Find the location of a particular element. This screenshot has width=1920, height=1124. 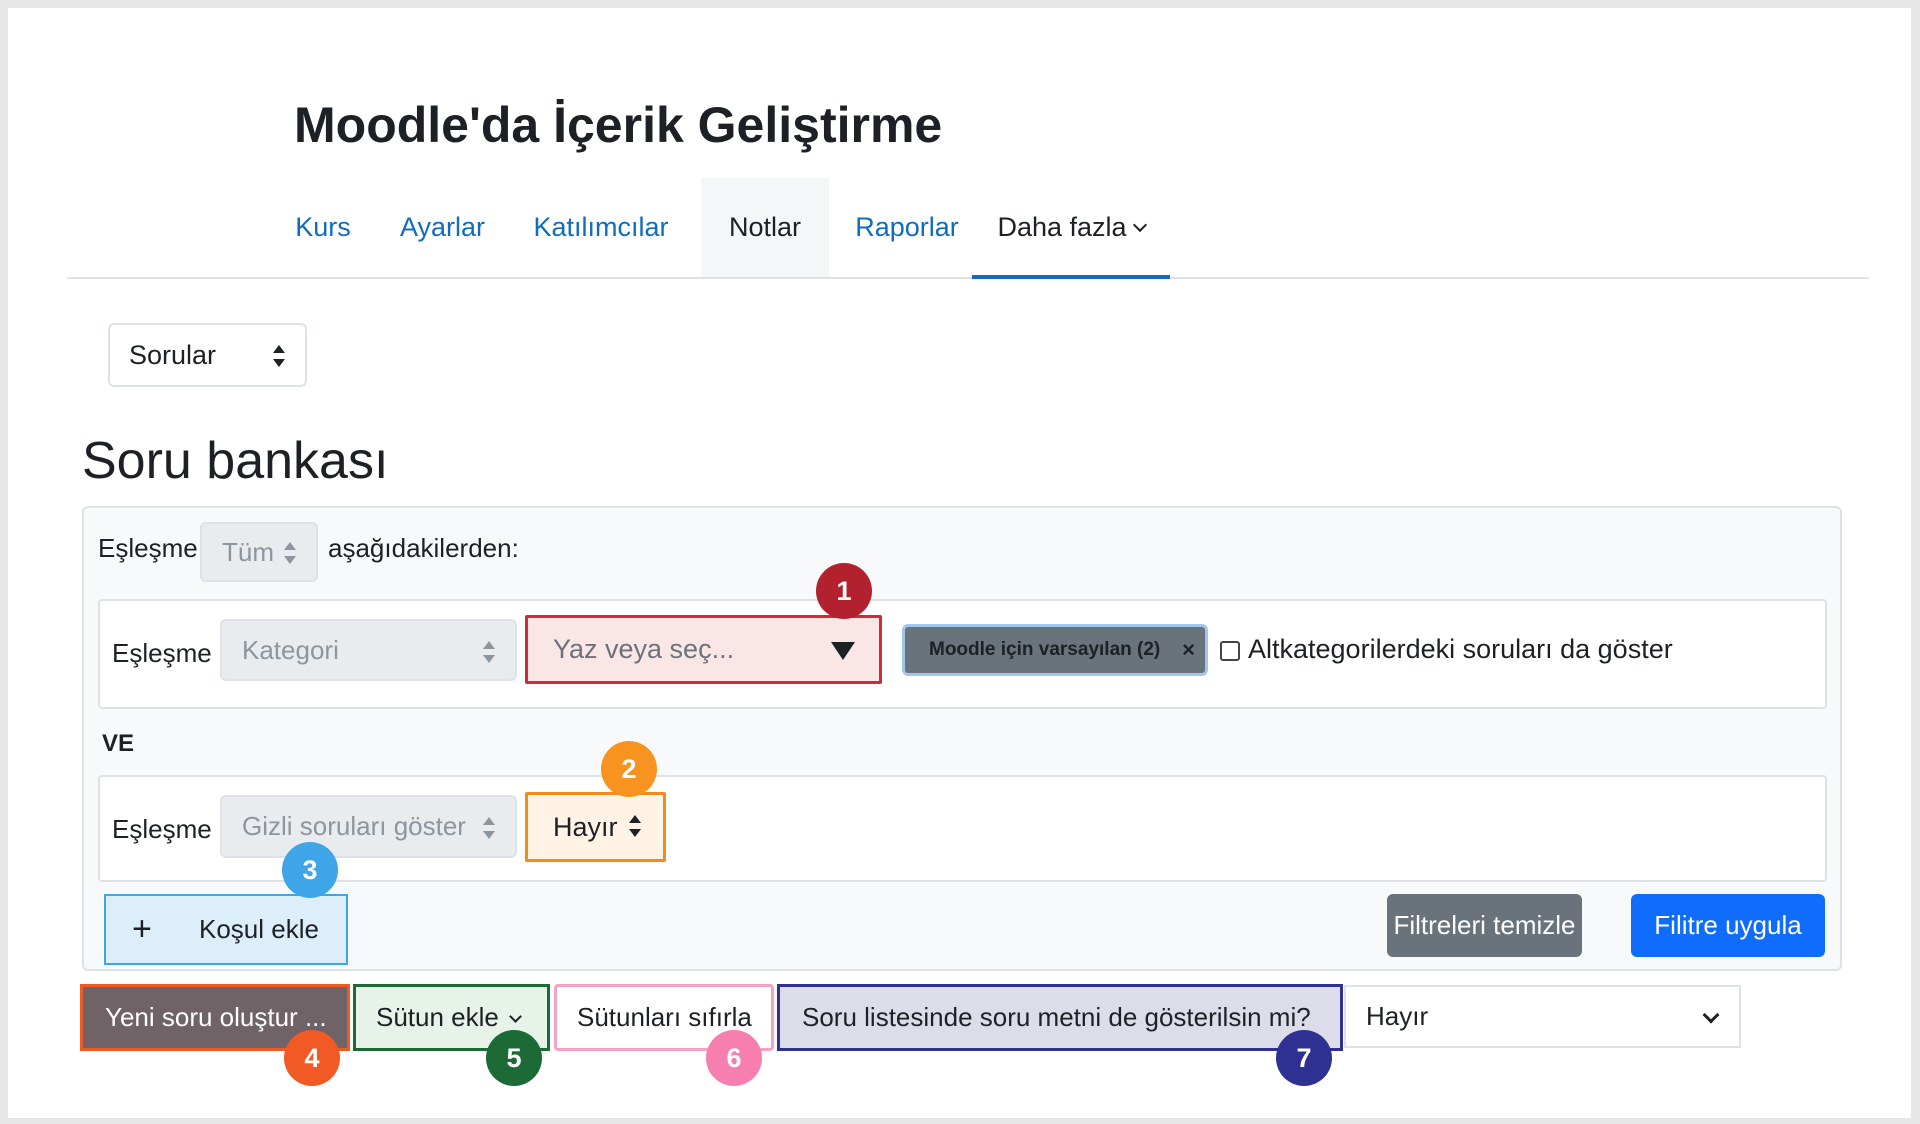

show-question-text-value: Hayır is located at coordinates (1397, 1016).